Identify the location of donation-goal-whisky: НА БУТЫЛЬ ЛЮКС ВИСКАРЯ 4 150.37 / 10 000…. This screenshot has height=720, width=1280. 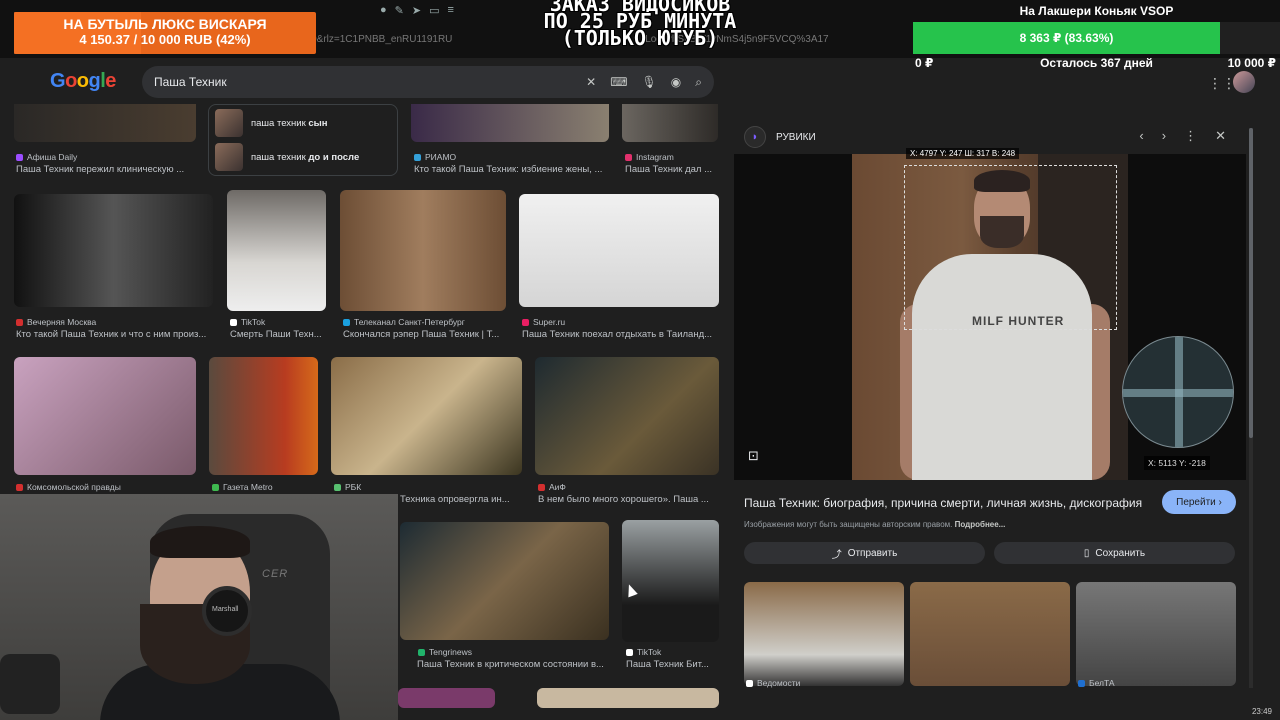
(165, 33).